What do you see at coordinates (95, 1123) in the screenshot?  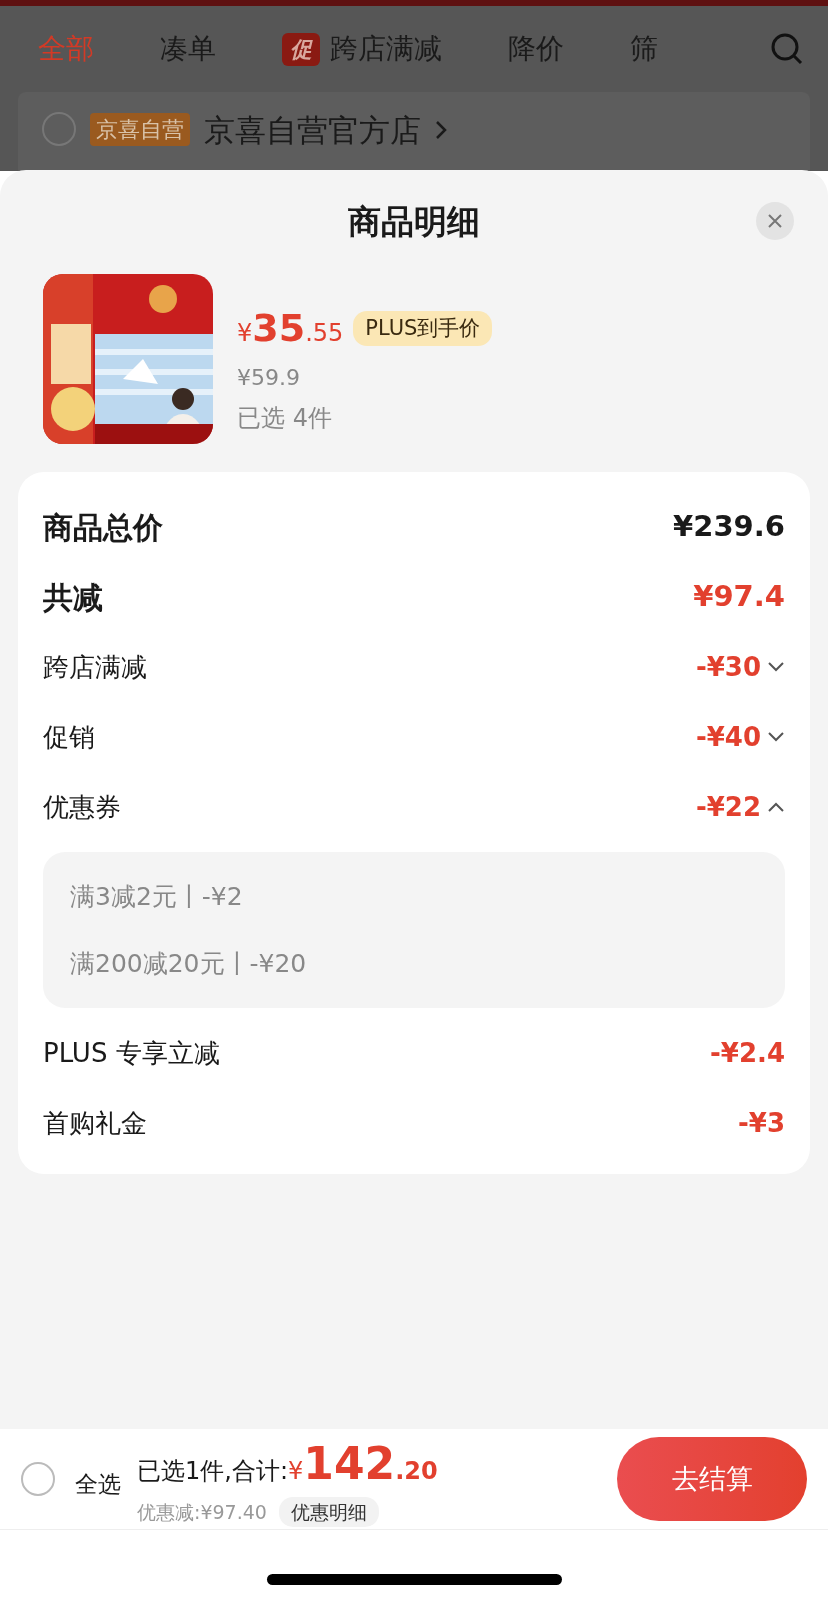 I see `row-label: 首购礼金` at bounding box center [95, 1123].